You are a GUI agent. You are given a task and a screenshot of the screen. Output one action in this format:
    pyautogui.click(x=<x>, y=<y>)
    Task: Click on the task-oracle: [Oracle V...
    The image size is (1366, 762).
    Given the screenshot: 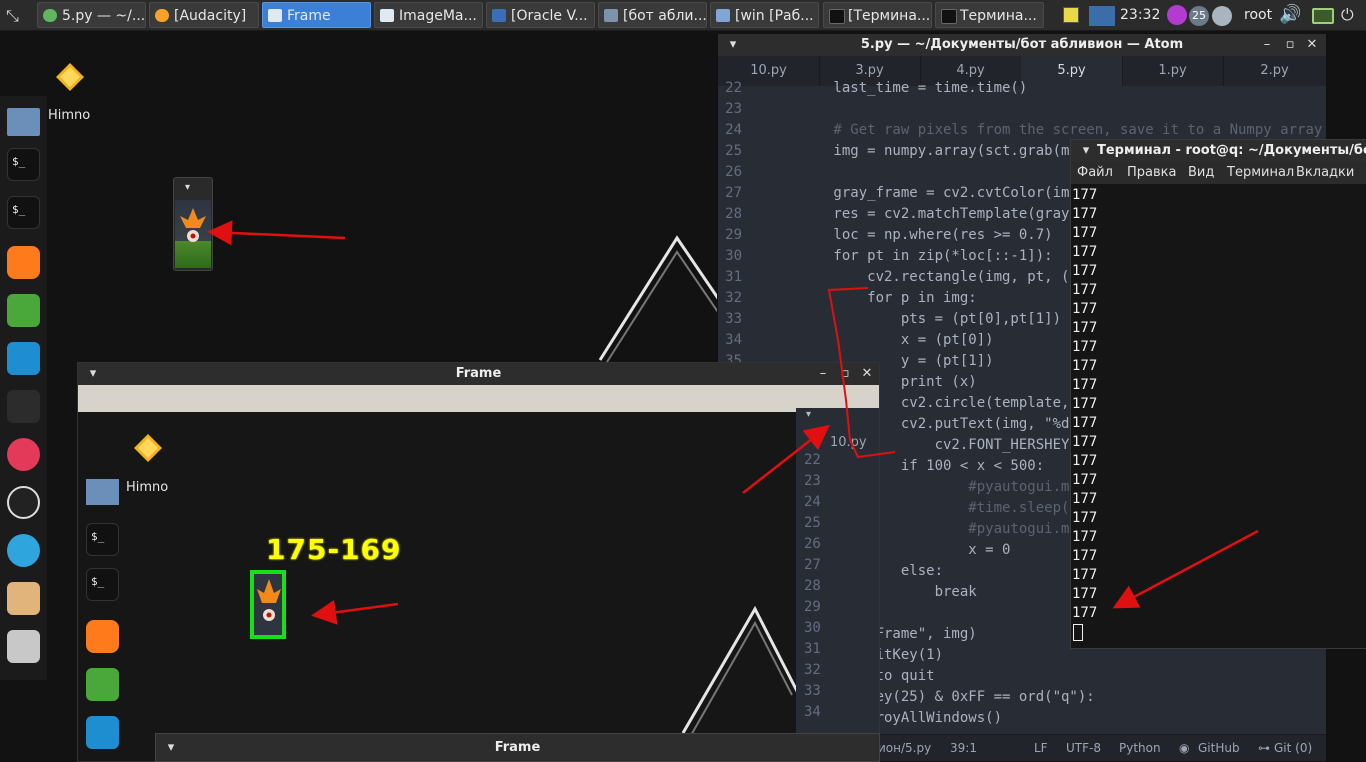 What is the action you would take?
    pyautogui.click(x=540, y=15)
    